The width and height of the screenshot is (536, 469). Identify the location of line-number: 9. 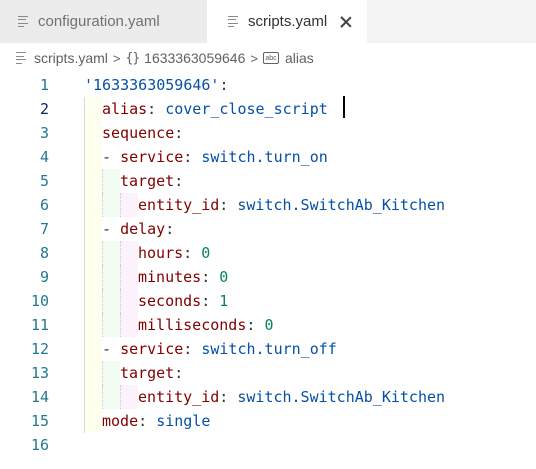
(44, 277).